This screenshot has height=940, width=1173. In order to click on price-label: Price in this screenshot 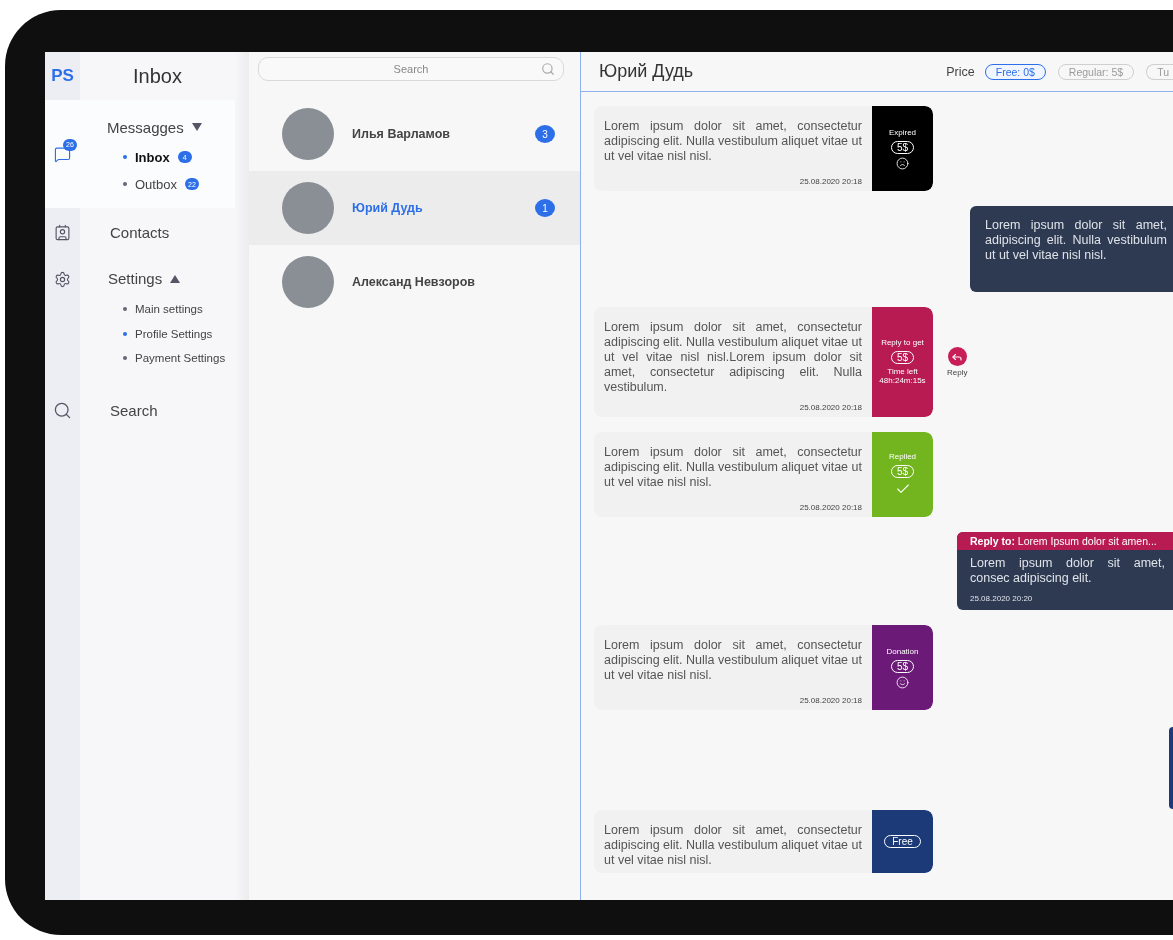, I will do `click(960, 71)`.